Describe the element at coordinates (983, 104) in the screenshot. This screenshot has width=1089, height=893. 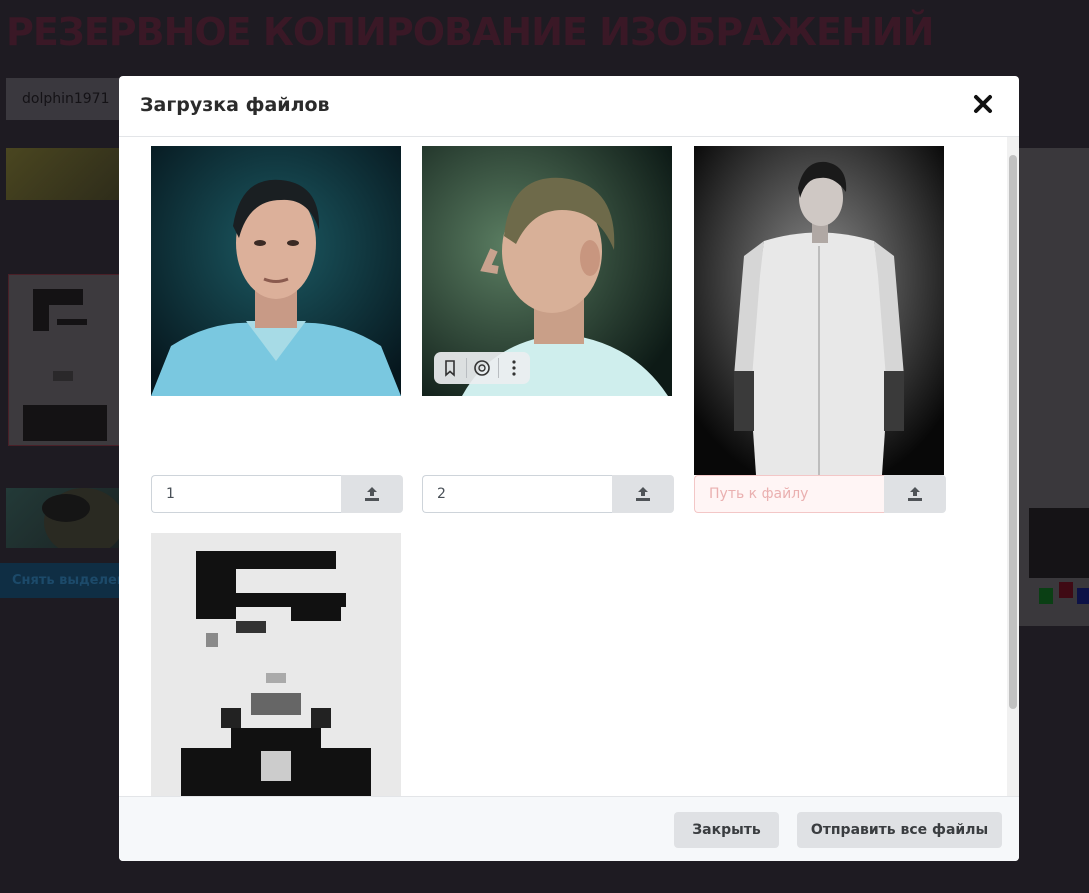
I see `close-icon` at that location.